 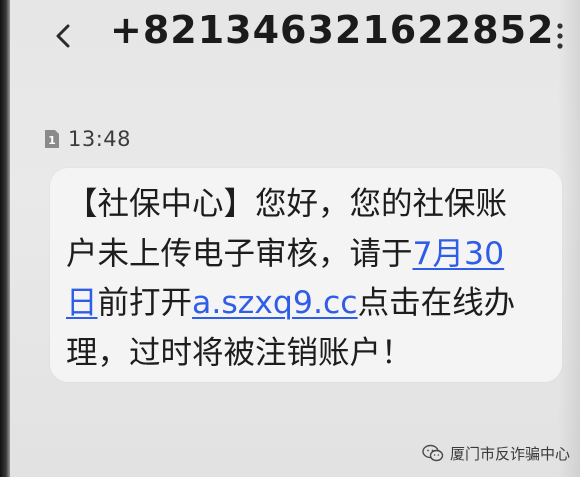 What do you see at coordinates (436, 303) in the screenshot?
I see `message-text: 点击在线办` at bounding box center [436, 303].